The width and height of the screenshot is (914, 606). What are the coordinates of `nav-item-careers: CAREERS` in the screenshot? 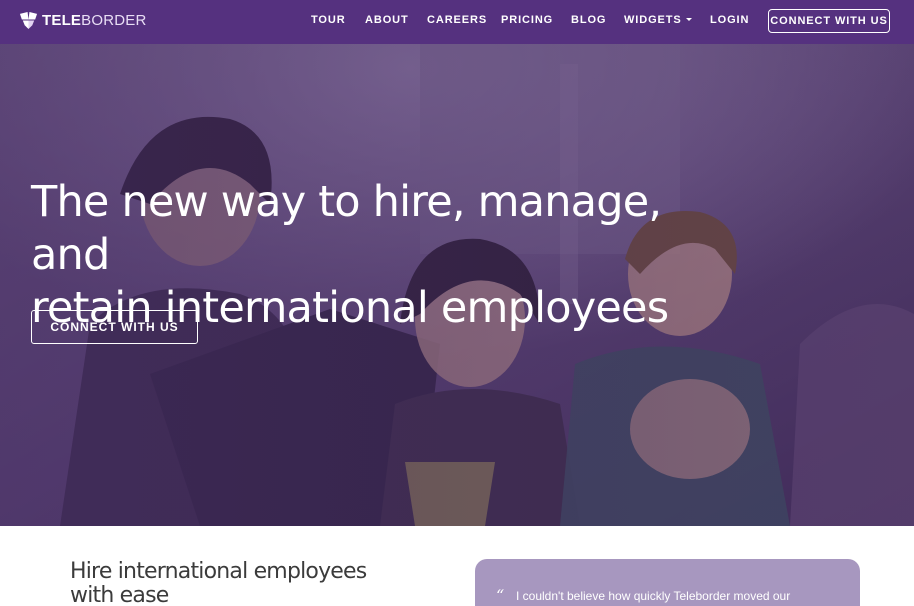 It's located at (457, 20).